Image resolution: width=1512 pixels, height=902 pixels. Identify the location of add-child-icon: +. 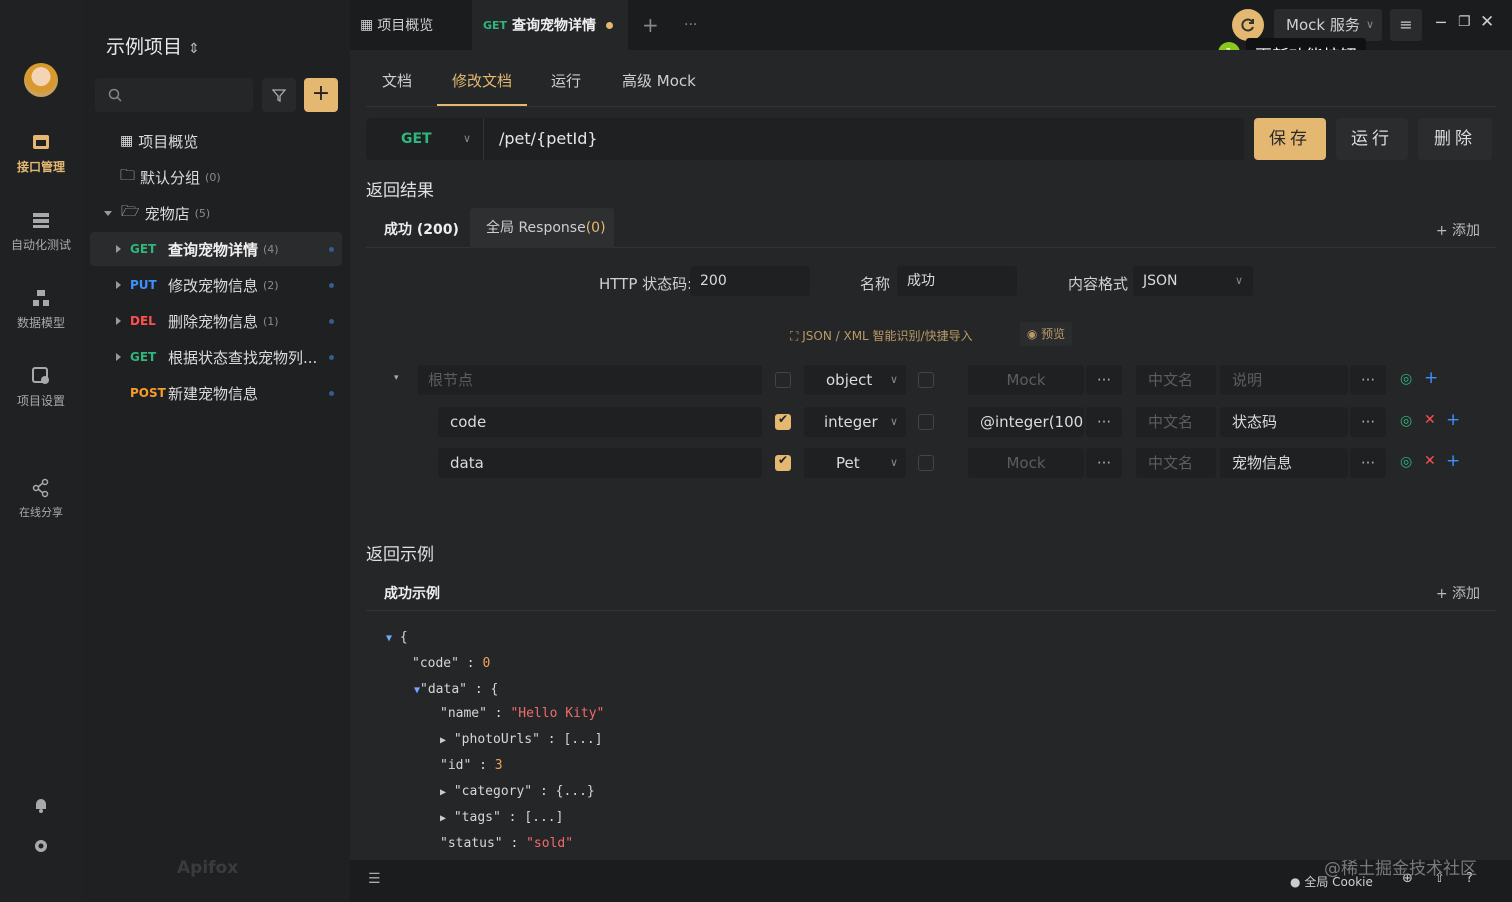
(1431, 378).